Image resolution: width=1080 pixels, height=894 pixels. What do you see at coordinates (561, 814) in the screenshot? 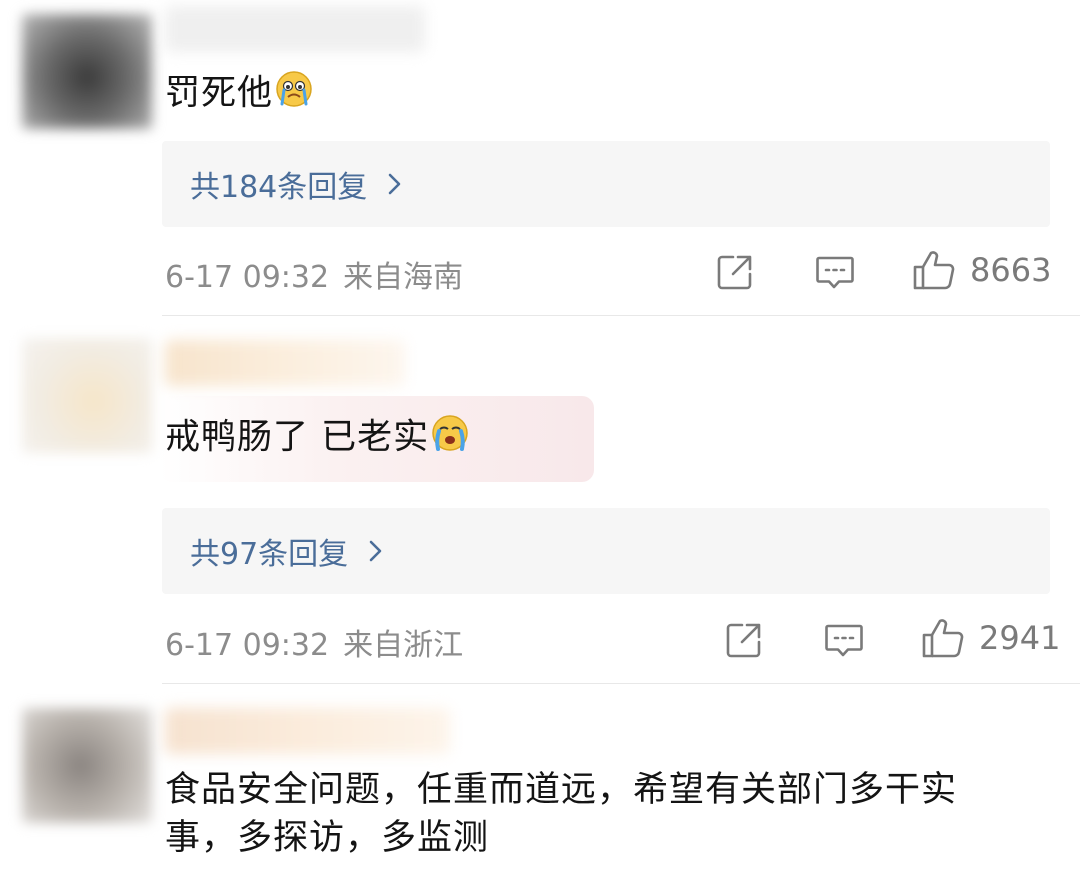
I see `comment-text: 食品安全问题，任重而道远，希望有关部门多干实 事，多探访，多监测` at bounding box center [561, 814].